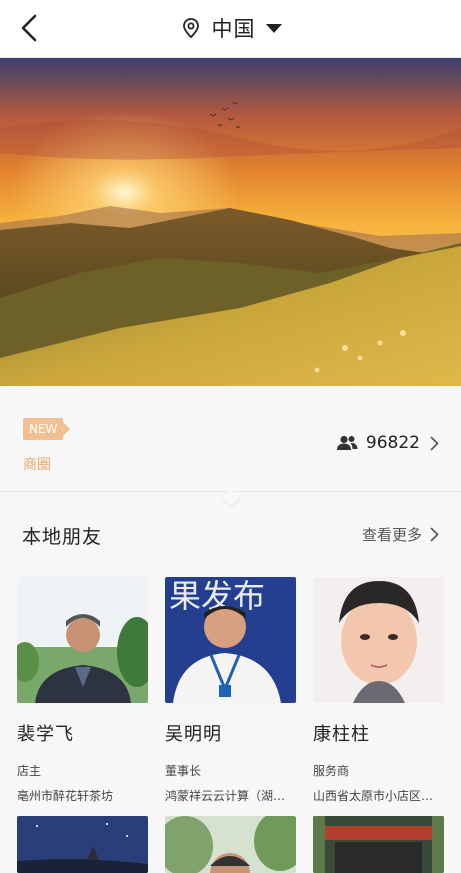  What do you see at coordinates (331, 771) in the screenshot?
I see `friend-role: 服务商` at bounding box center [331, 771].